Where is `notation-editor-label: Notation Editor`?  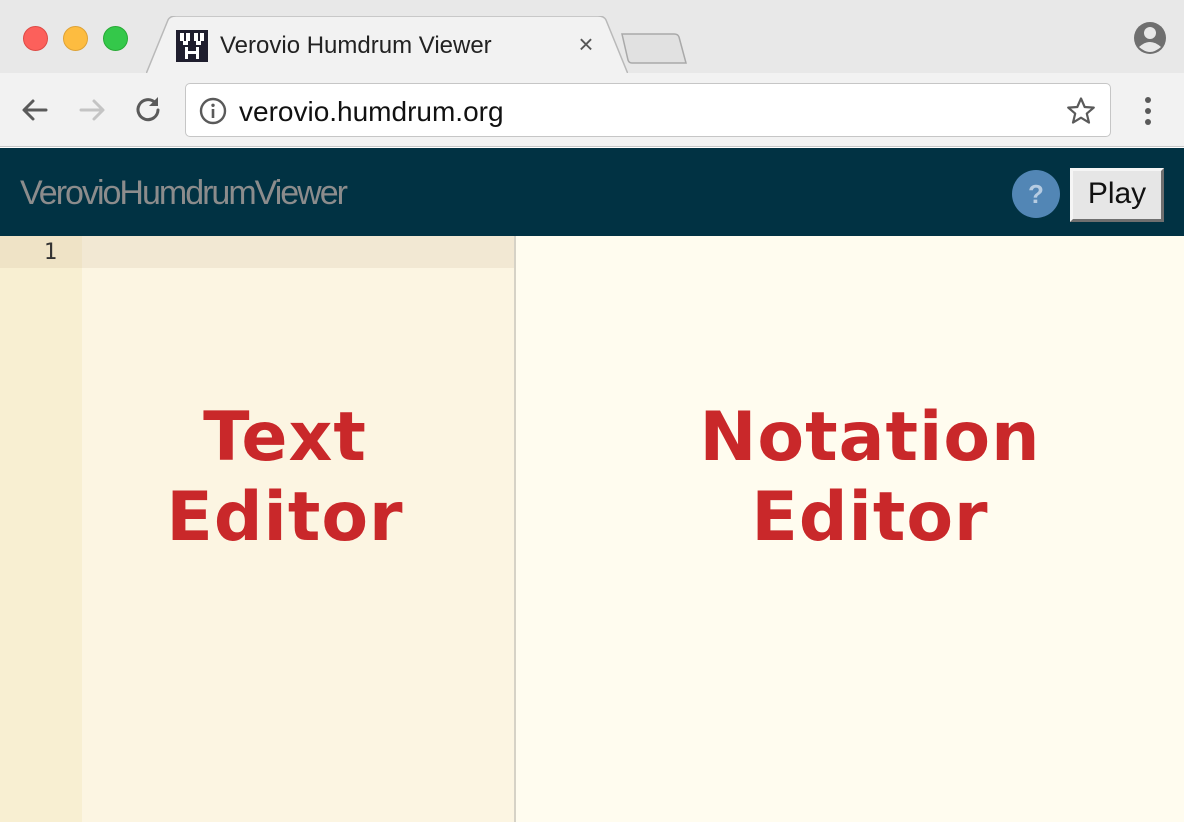
notation-editor-label: Notation Editor is located at coordinates (850, 478).